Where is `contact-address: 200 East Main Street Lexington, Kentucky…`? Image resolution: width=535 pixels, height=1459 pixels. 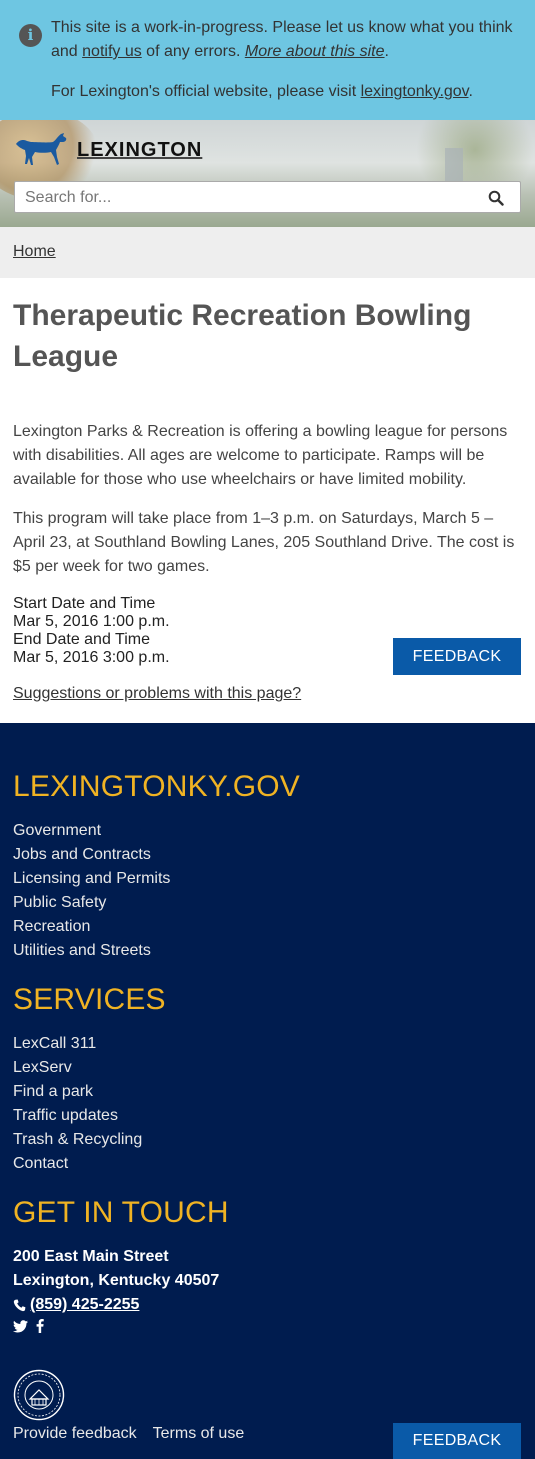 contact-address: 200 East Main Street Lexington, Kentucky… is located at coordinates (116, 1281).